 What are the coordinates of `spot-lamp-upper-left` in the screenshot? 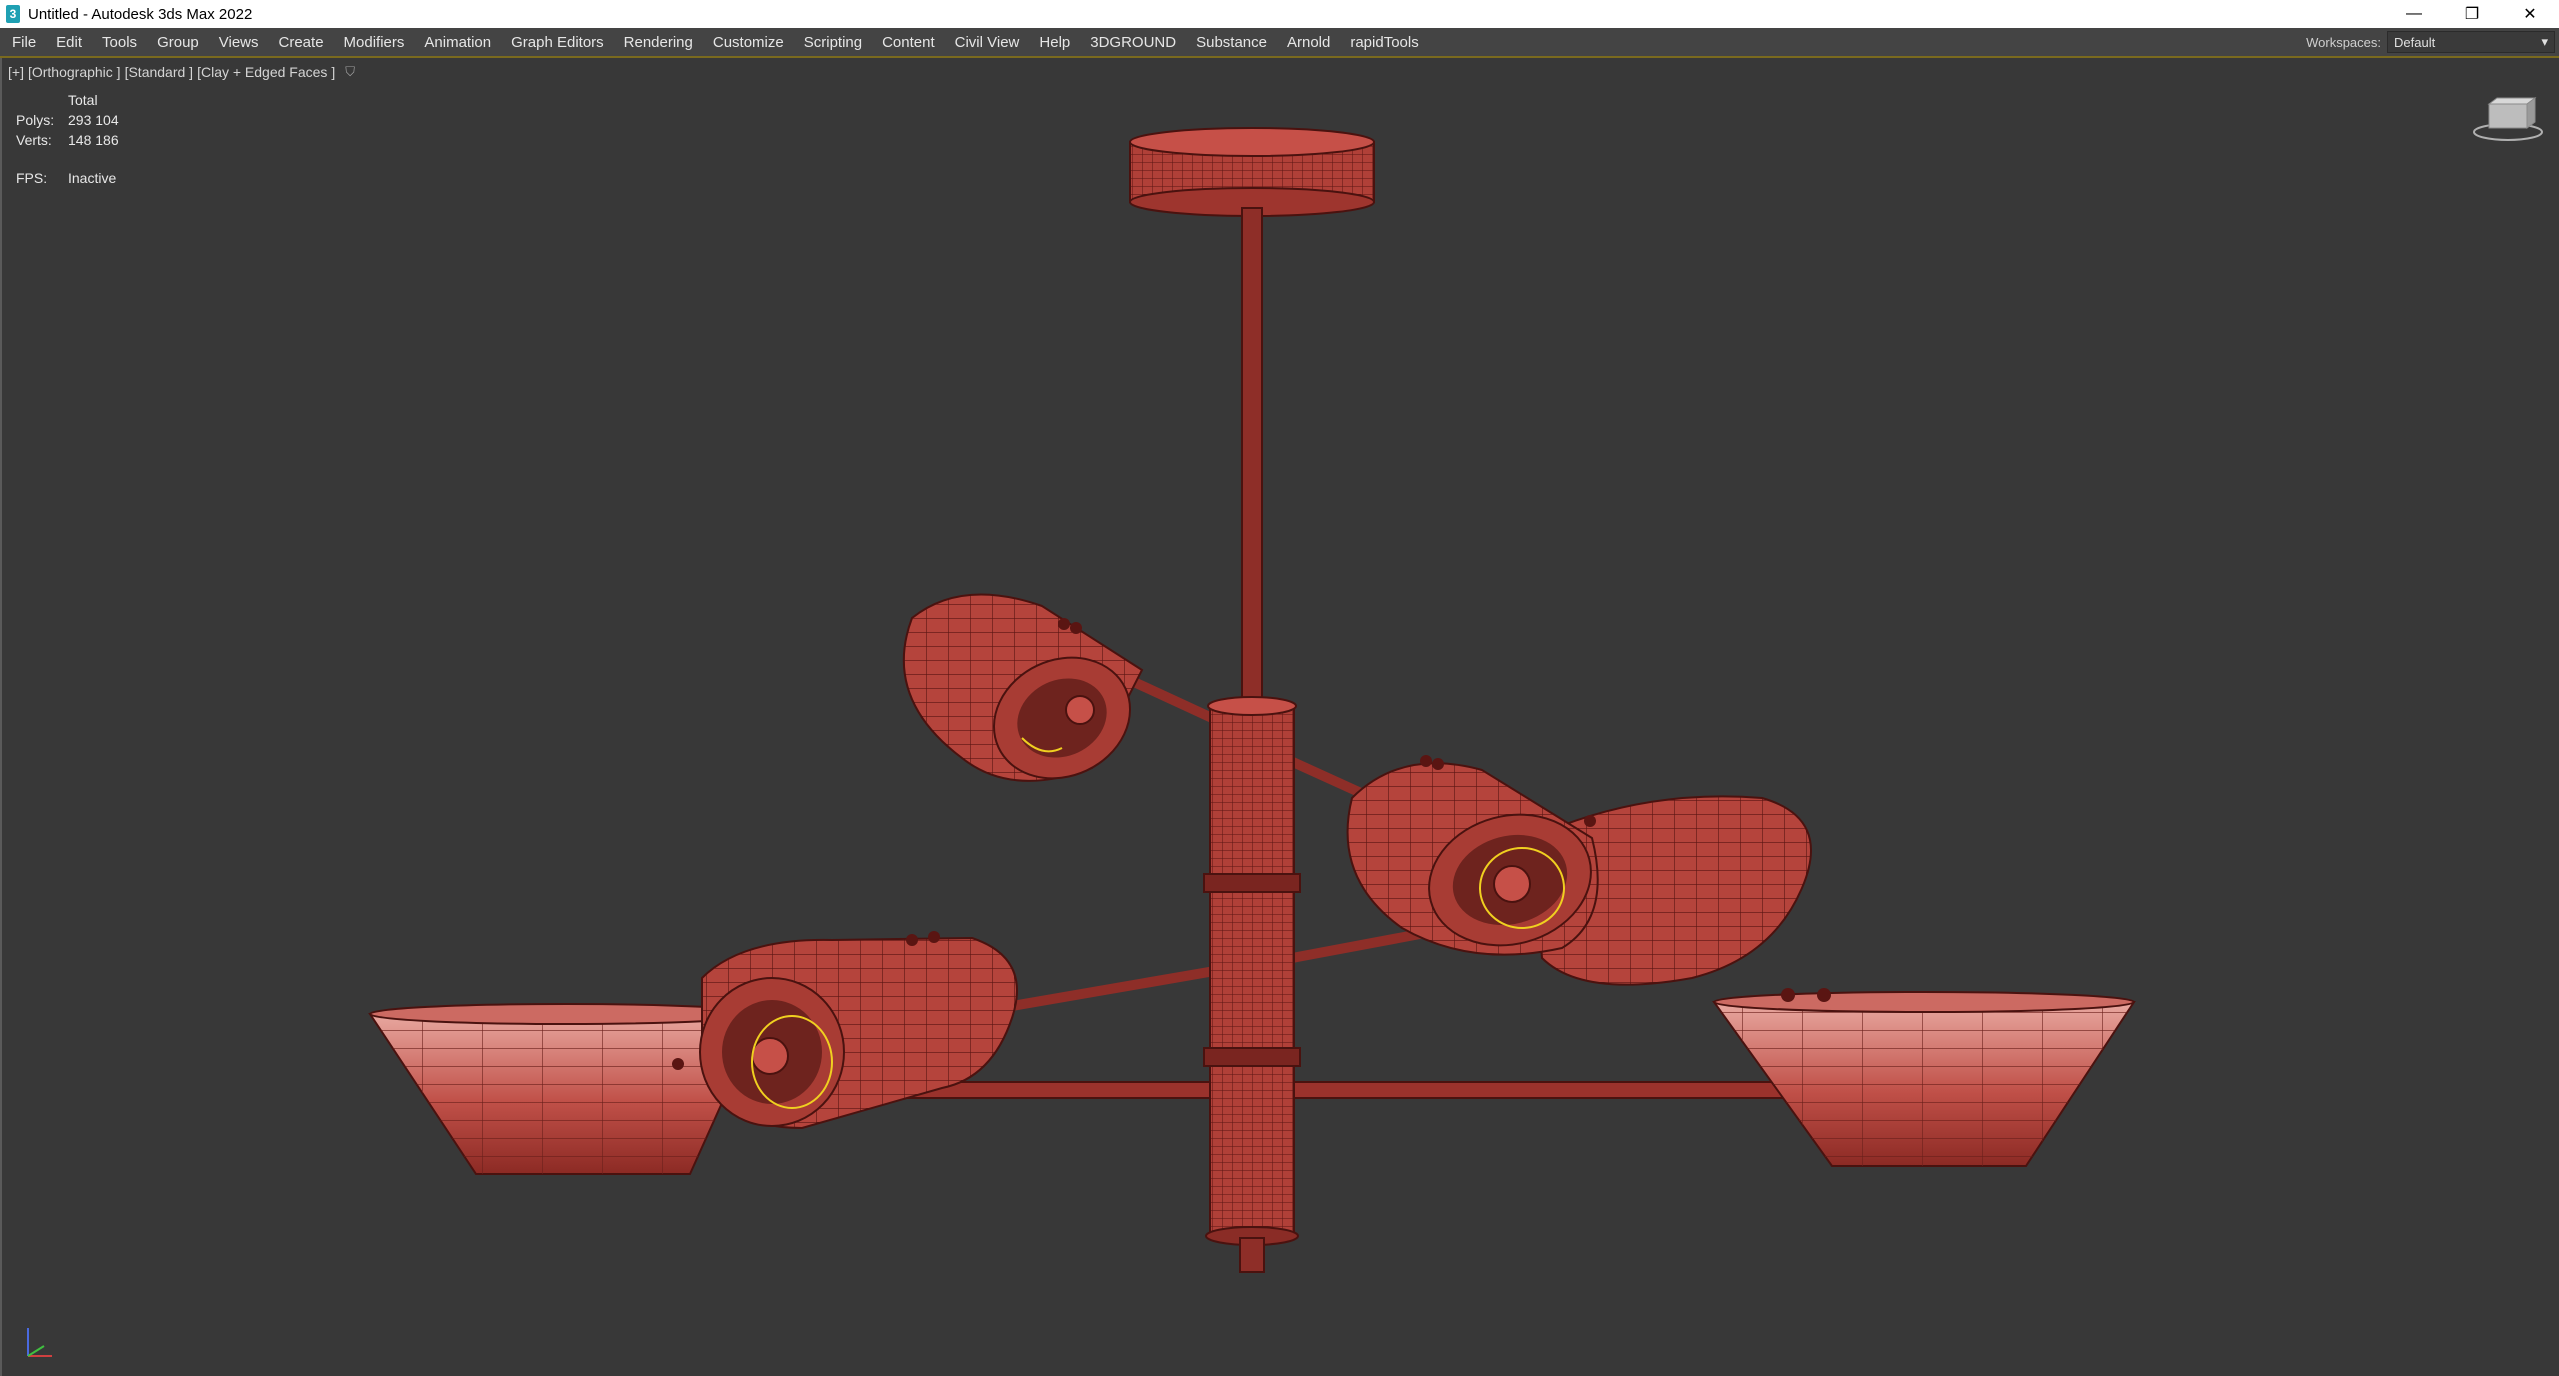 It's located at (1023, 687).